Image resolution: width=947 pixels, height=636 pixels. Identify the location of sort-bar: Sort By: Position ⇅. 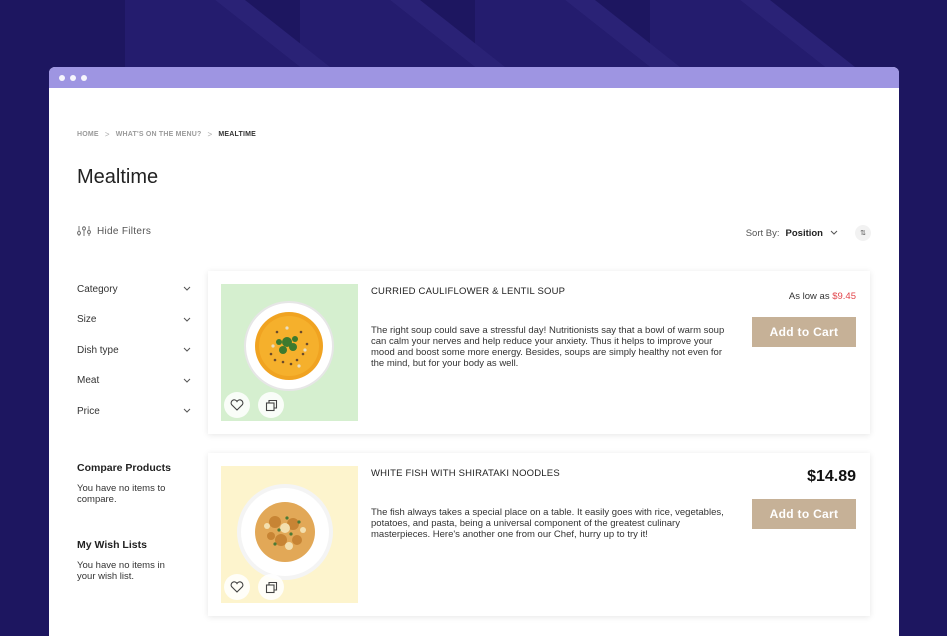
(808, 233).